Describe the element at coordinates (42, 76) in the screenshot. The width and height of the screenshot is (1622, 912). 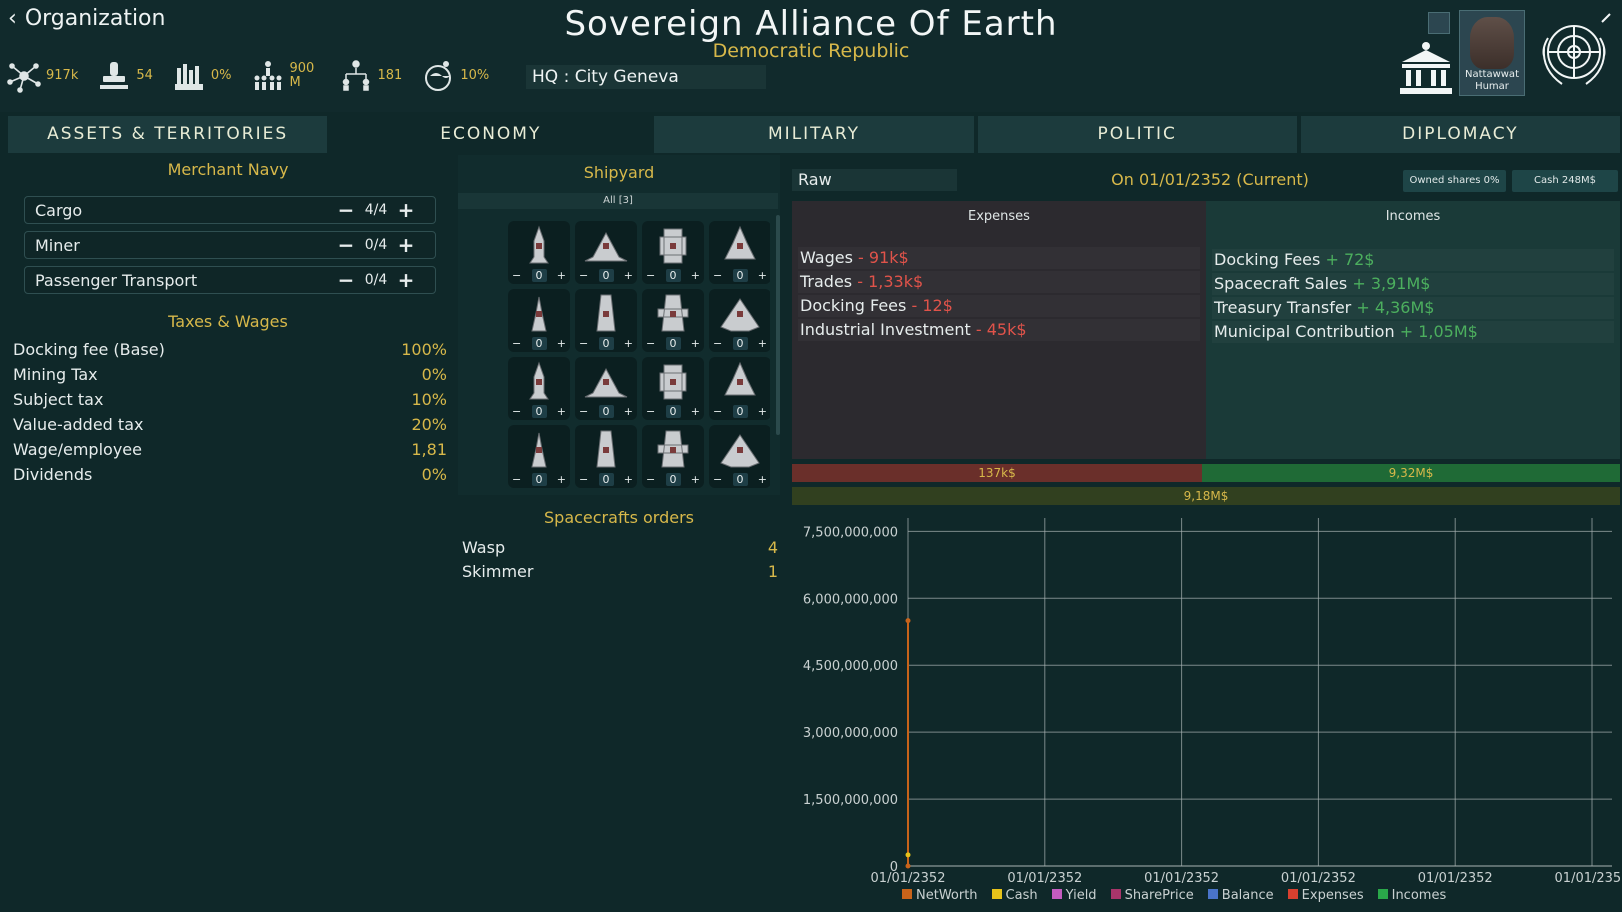
I see `stat-population: 917k` at that location.